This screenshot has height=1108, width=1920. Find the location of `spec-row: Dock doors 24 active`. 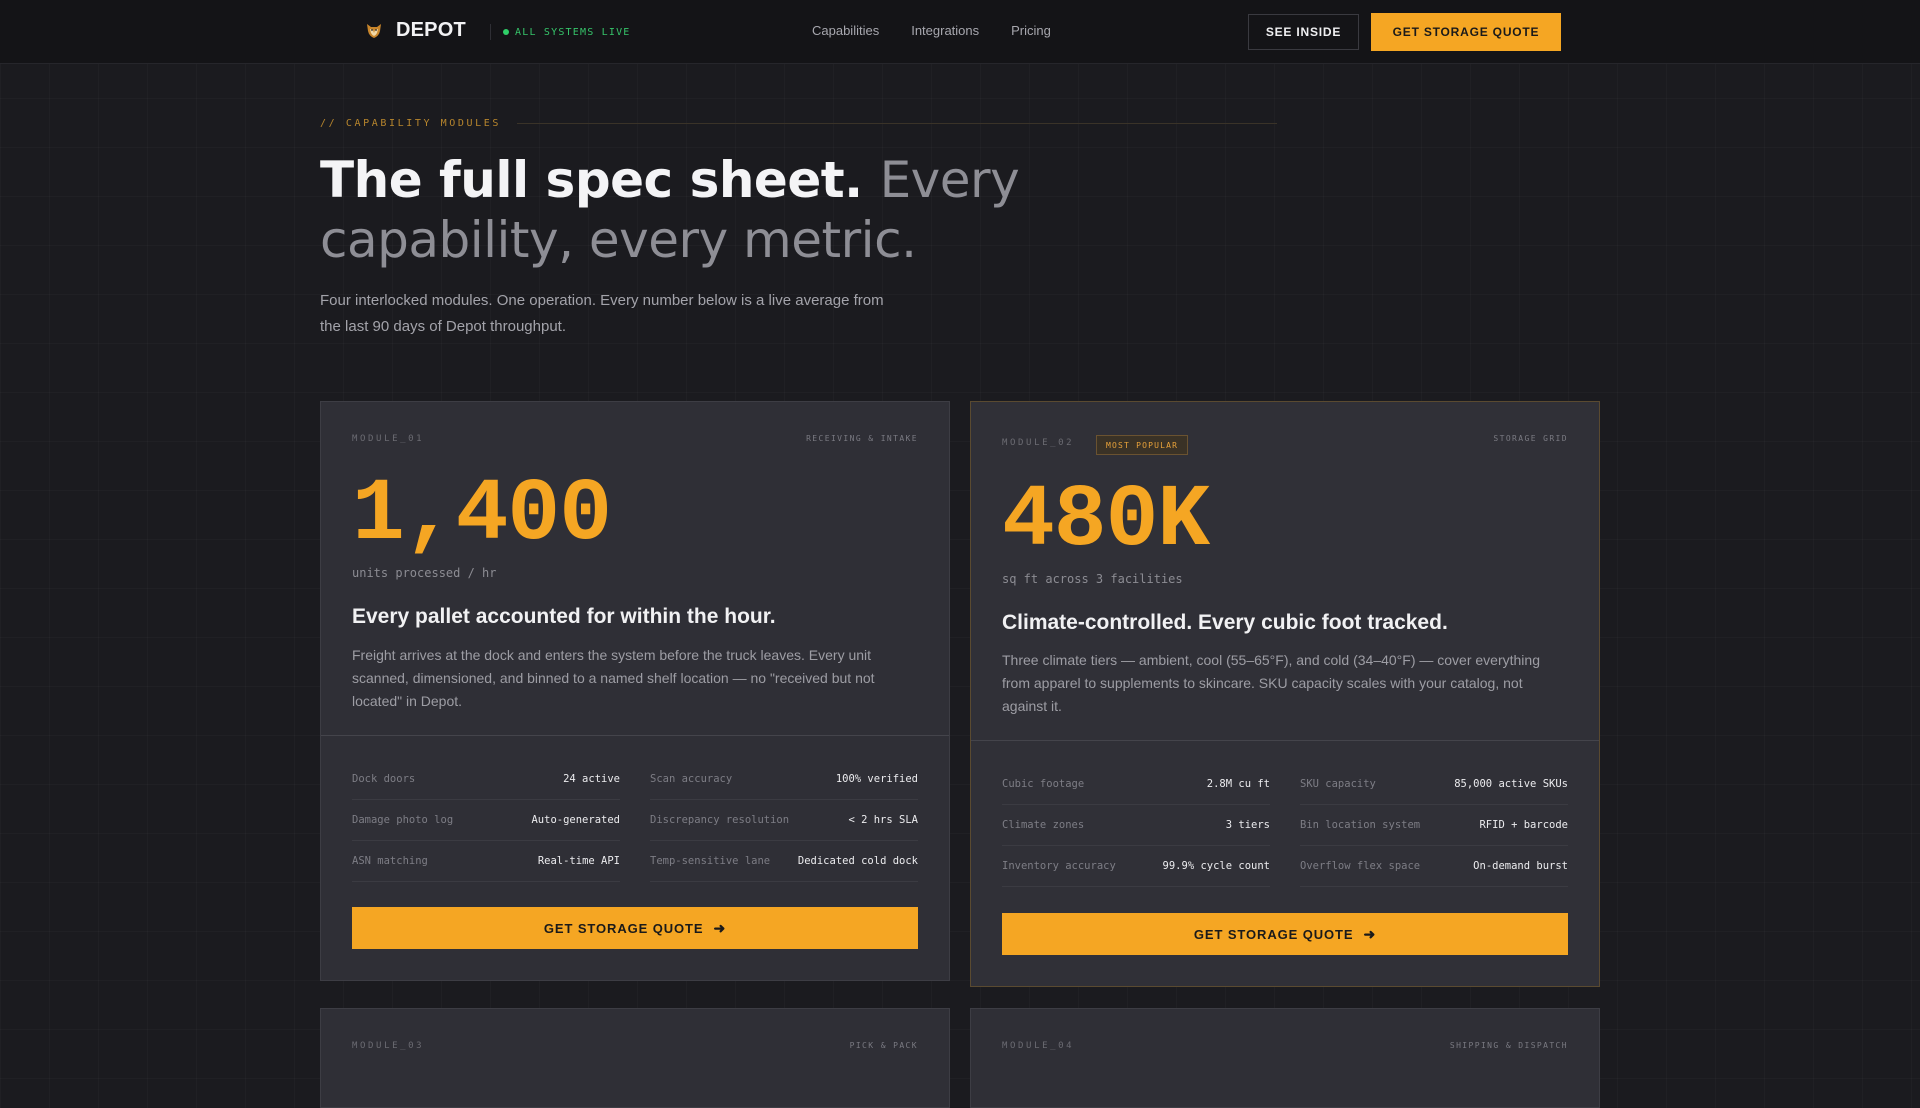

spec-row: Dock doors 24 active is located at coordinates (486, 779).